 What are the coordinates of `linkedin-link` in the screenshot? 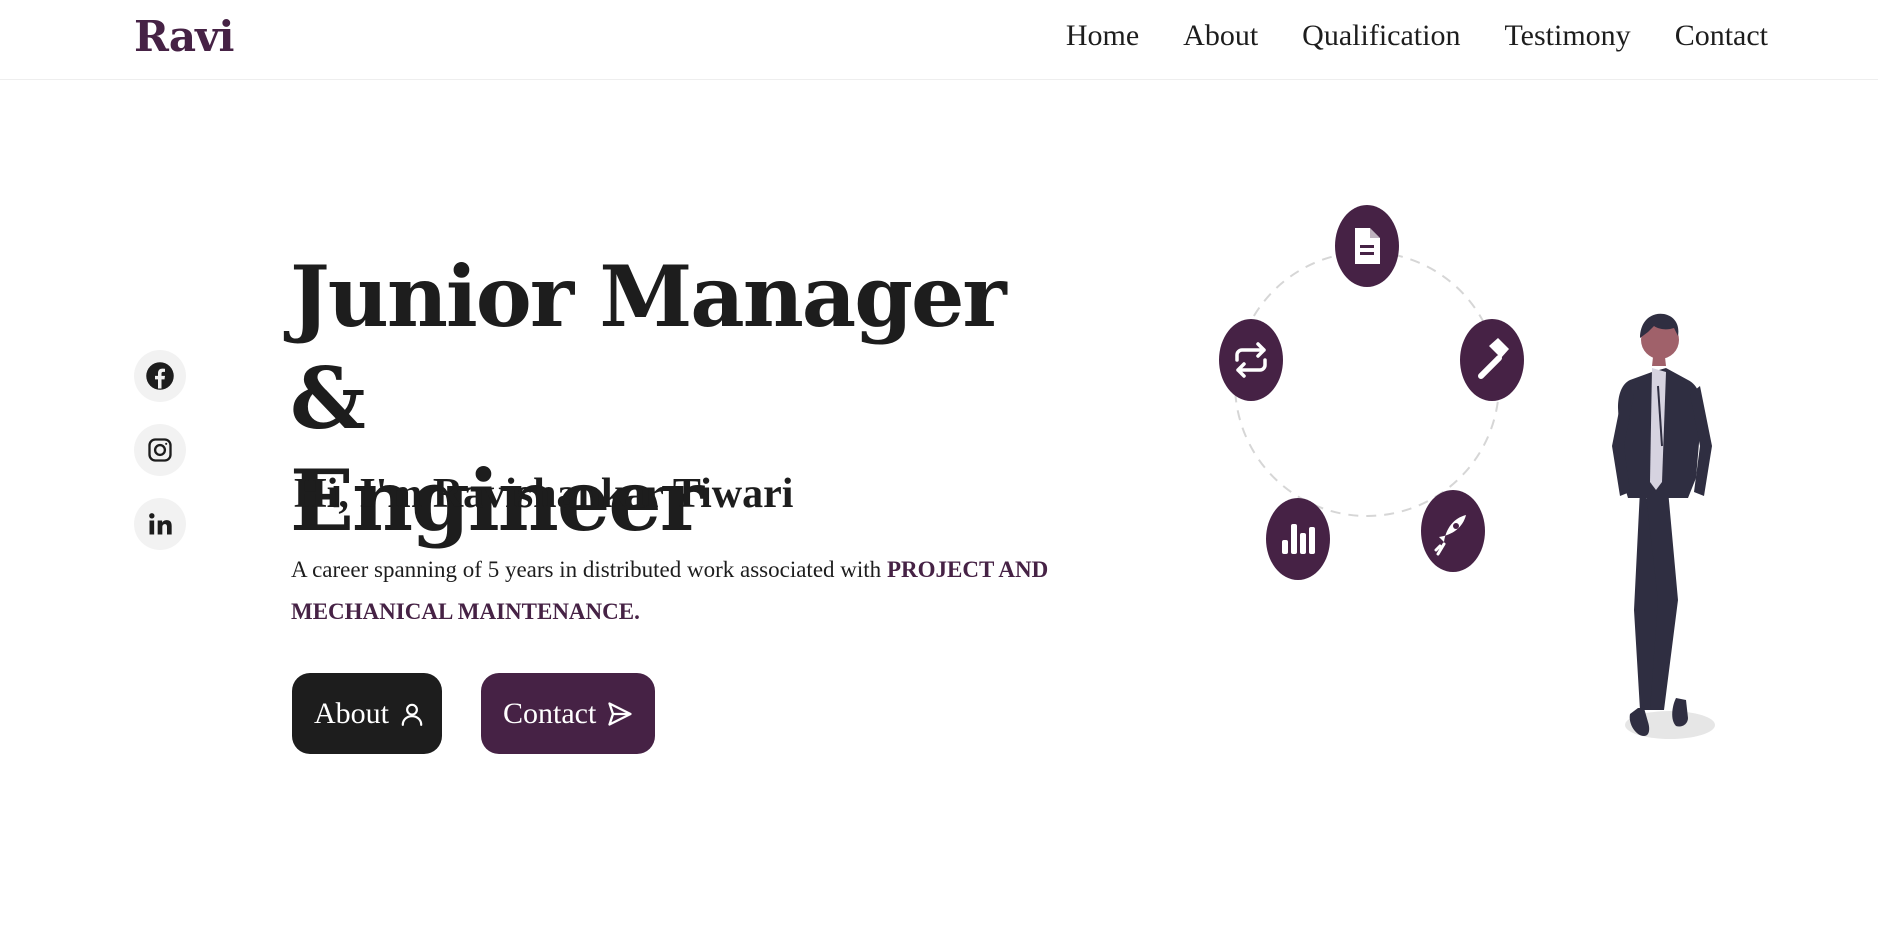 It's located at (160, 524).